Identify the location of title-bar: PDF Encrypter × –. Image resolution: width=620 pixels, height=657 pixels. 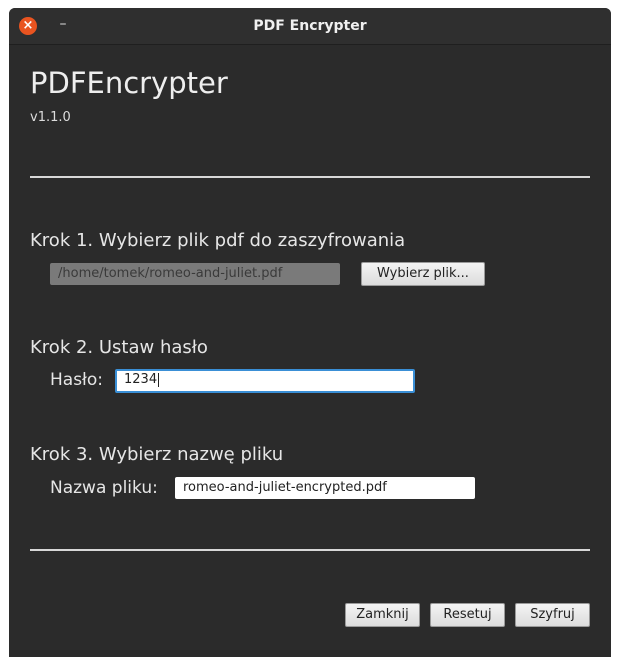
(310, 26).